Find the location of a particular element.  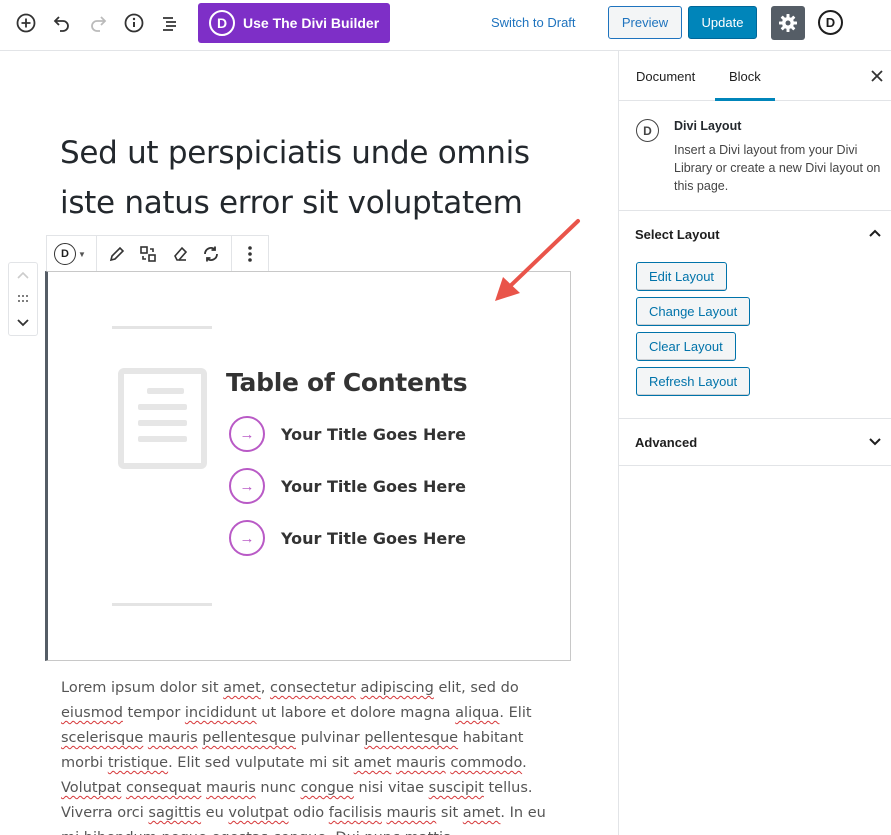

misspelled-word: facilisis is located at coordinates (355, 813).